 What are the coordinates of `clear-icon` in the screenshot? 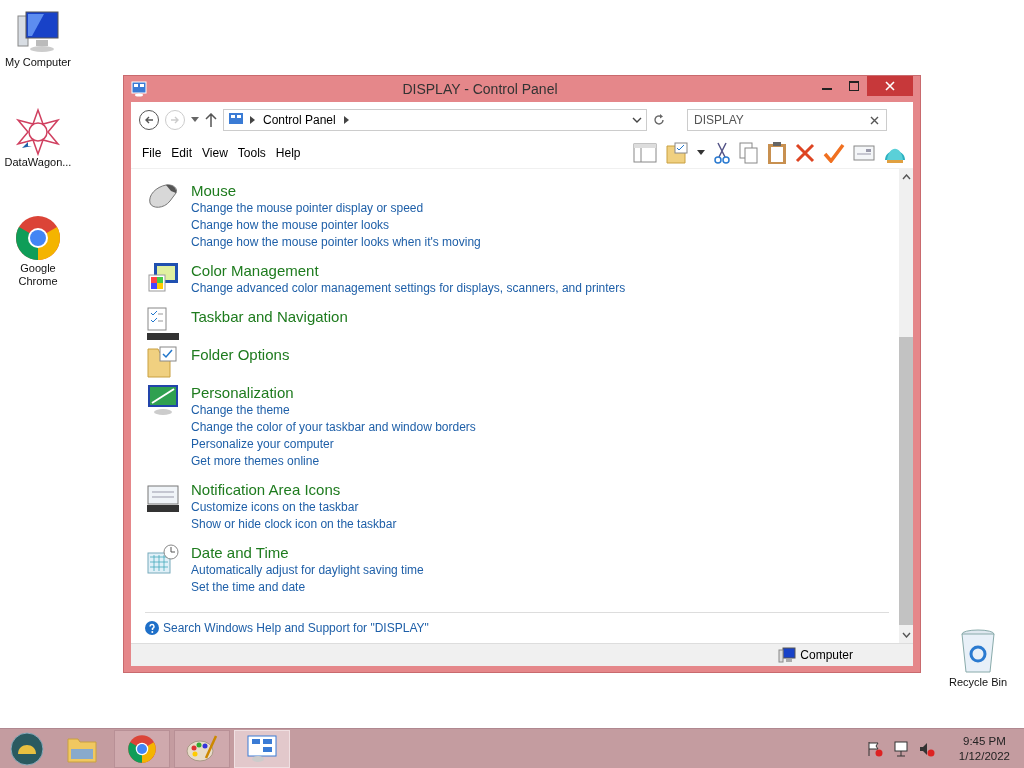 It's located at (874, 120).